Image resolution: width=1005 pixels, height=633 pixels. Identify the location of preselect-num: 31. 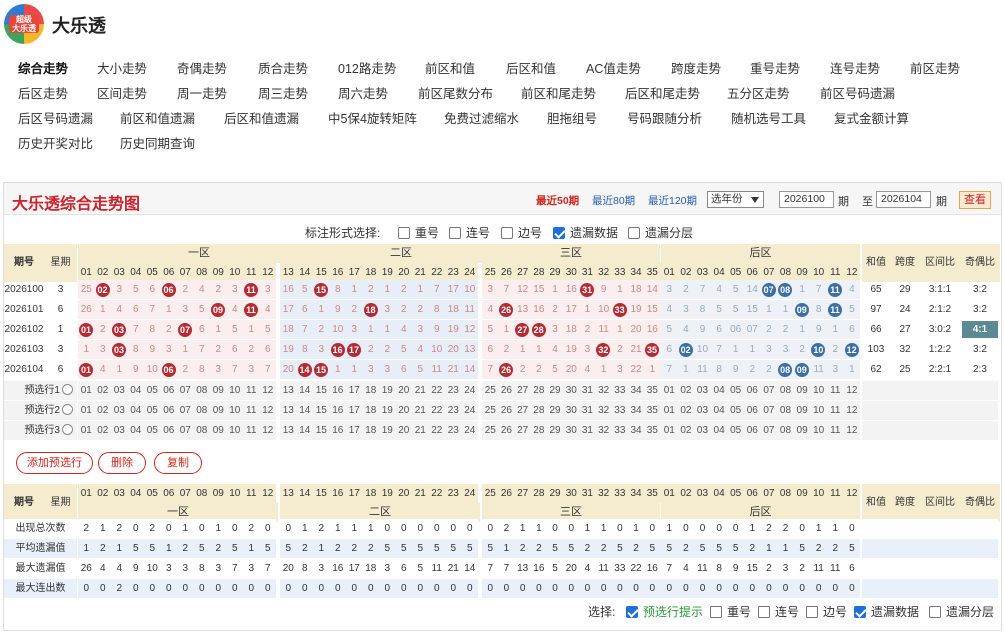
(587, 390).